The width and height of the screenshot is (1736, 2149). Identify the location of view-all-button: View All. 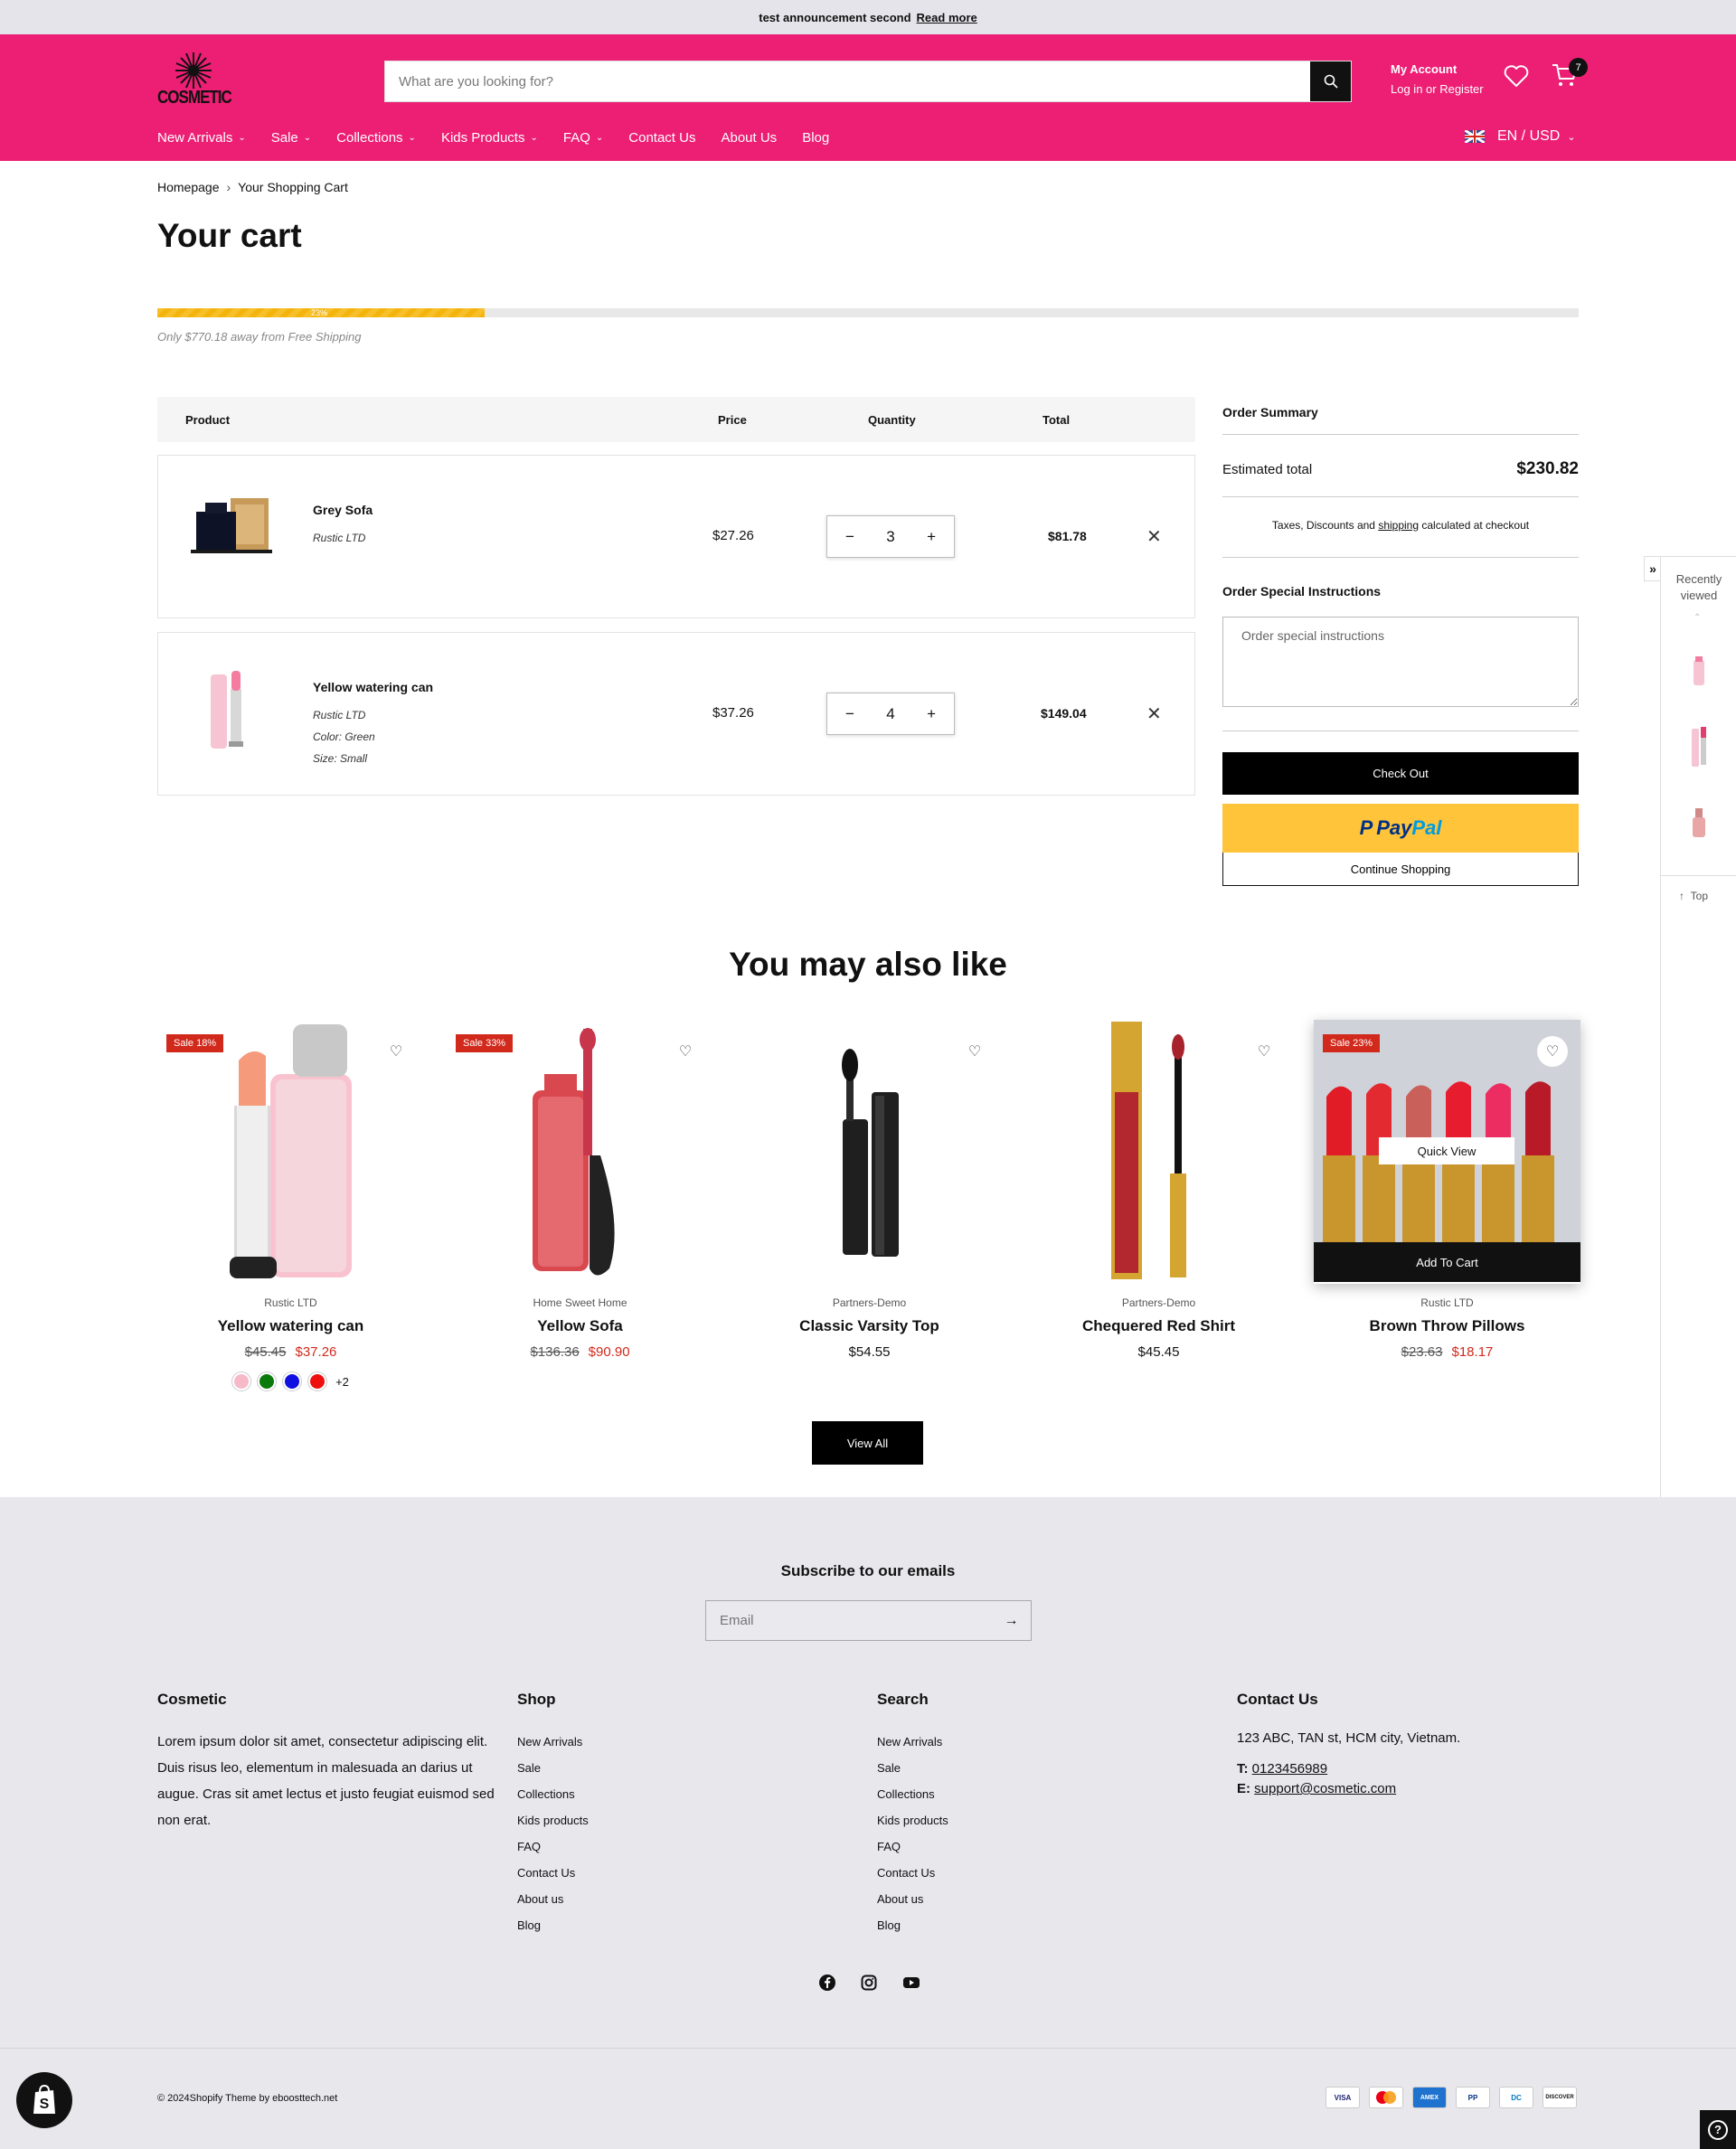
(868, 1443).